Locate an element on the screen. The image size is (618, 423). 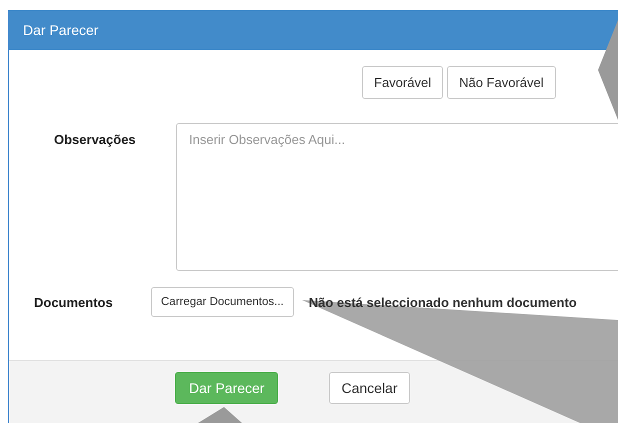
callout-arrow is located at coordinates (220, 415).